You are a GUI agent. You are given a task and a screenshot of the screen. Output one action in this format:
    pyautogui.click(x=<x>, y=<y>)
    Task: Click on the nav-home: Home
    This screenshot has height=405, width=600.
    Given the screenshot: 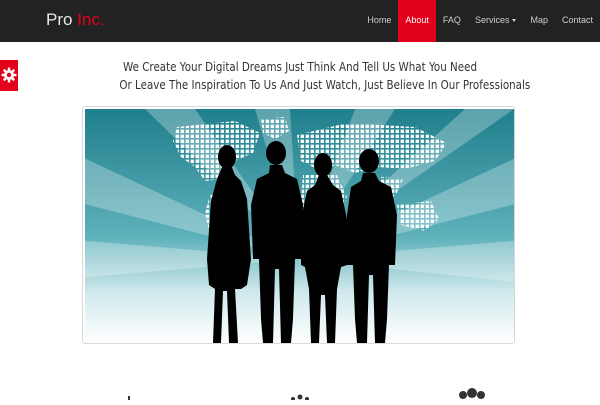 What is the action you would take?
    pyautogui.click(x=379, y=21)
    